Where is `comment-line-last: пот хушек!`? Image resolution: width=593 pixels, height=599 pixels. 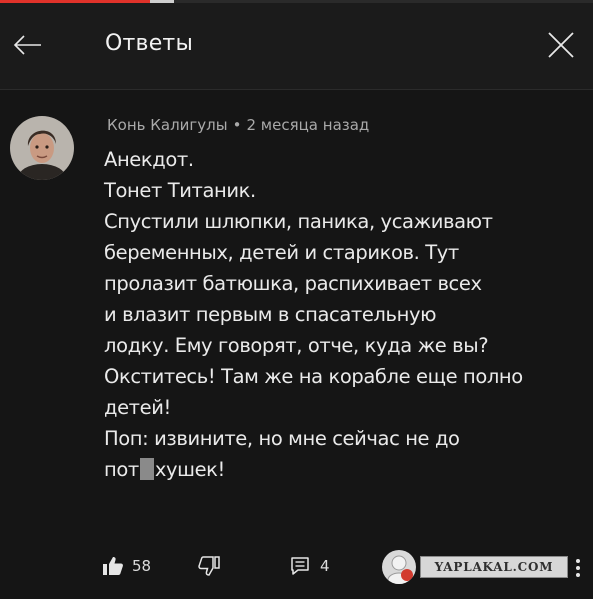
comment-line-last: пот хушек! is located at coordinates (344, 469).